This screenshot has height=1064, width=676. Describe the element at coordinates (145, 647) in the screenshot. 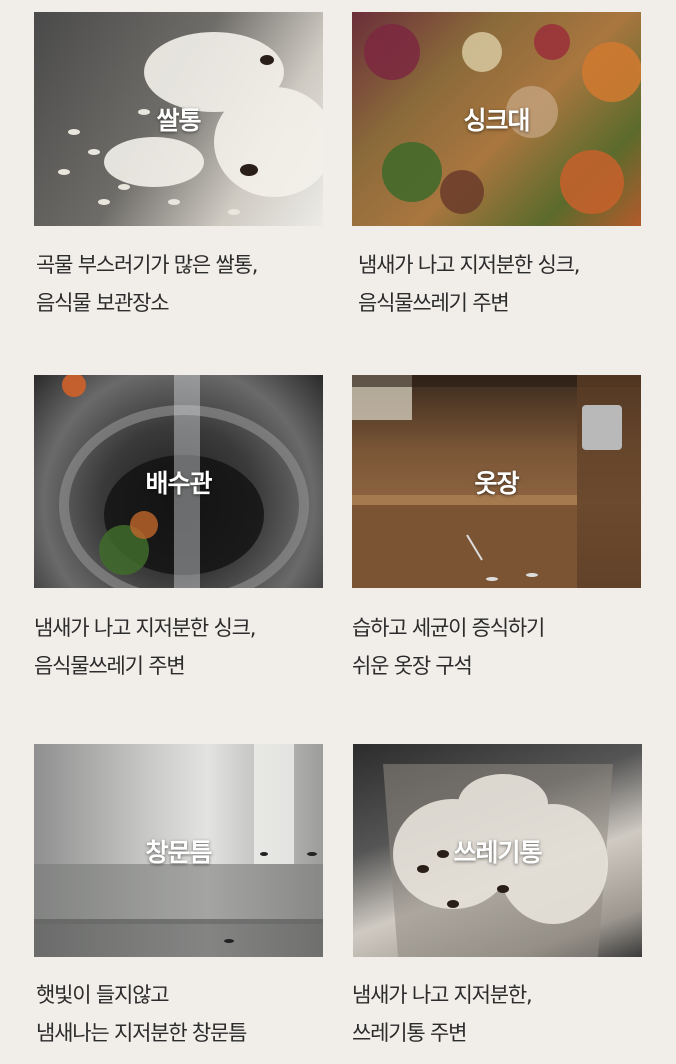

I see `drain-description: 냄새가 나고 지저분한 싱크, 음식물쓰레기 주변` at that location.